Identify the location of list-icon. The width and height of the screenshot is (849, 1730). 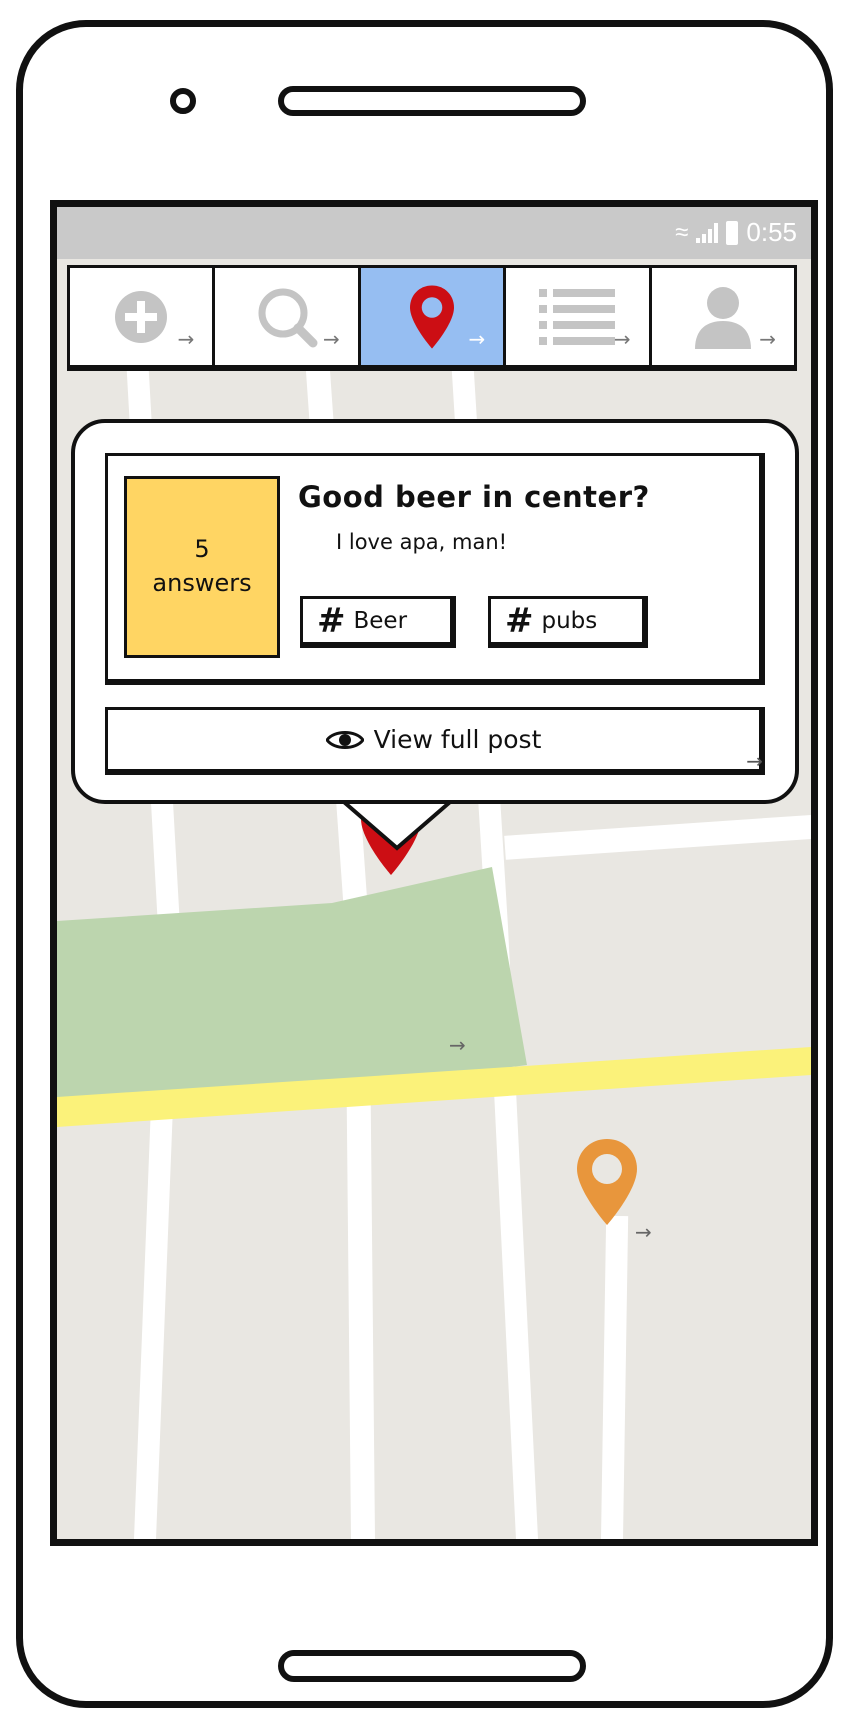
(577, 316).